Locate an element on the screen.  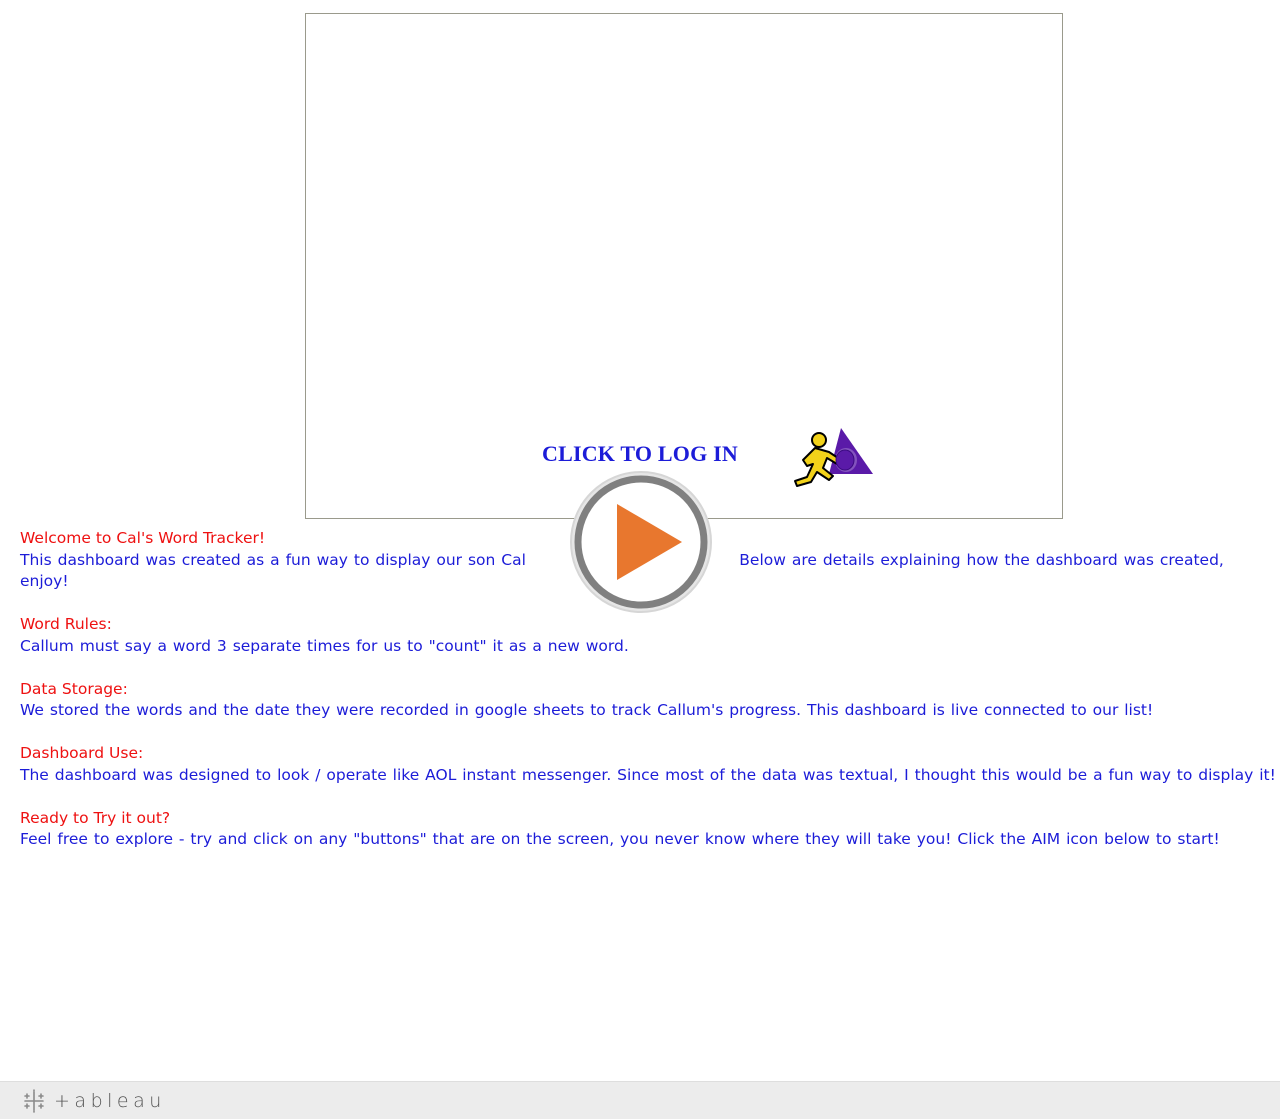
dashboard-use-heading: Dashboard Use: is located at coordinates (82, 753).